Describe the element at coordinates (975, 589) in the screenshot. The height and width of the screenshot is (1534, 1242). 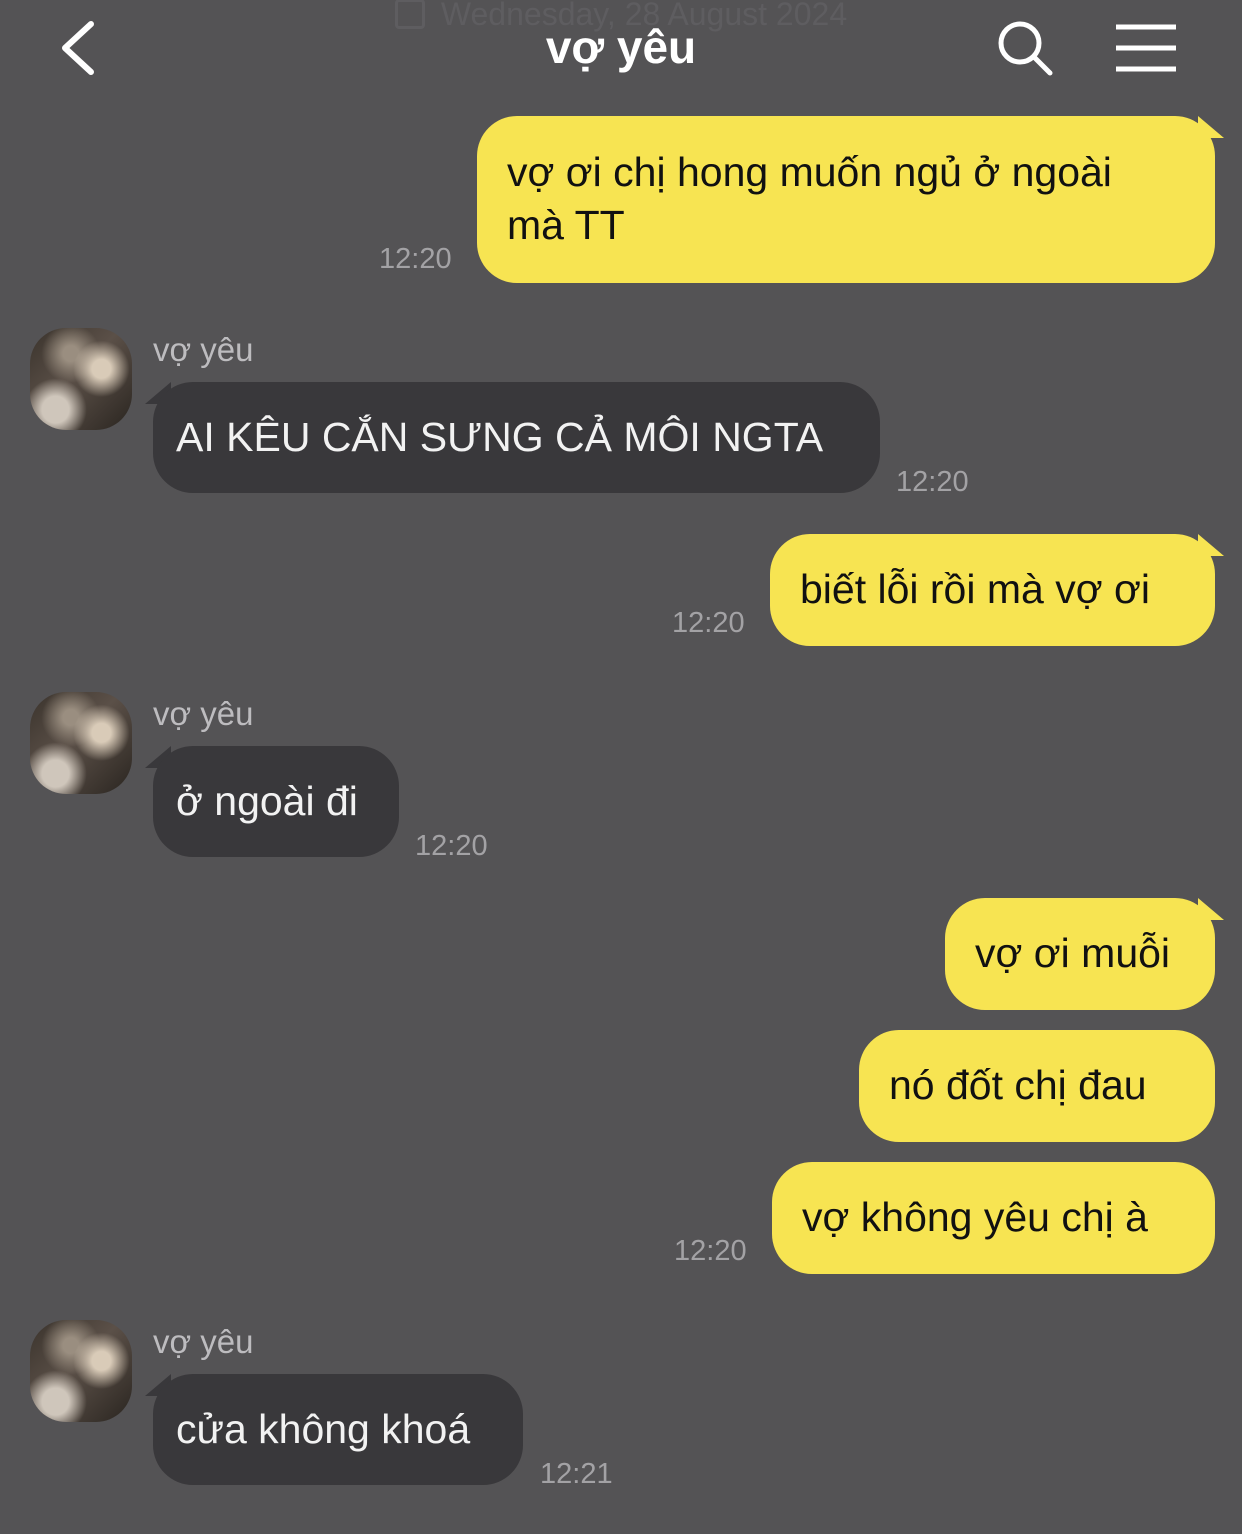
I see `message-text: biết lỗi rồi mà vợ ơi` at that location.